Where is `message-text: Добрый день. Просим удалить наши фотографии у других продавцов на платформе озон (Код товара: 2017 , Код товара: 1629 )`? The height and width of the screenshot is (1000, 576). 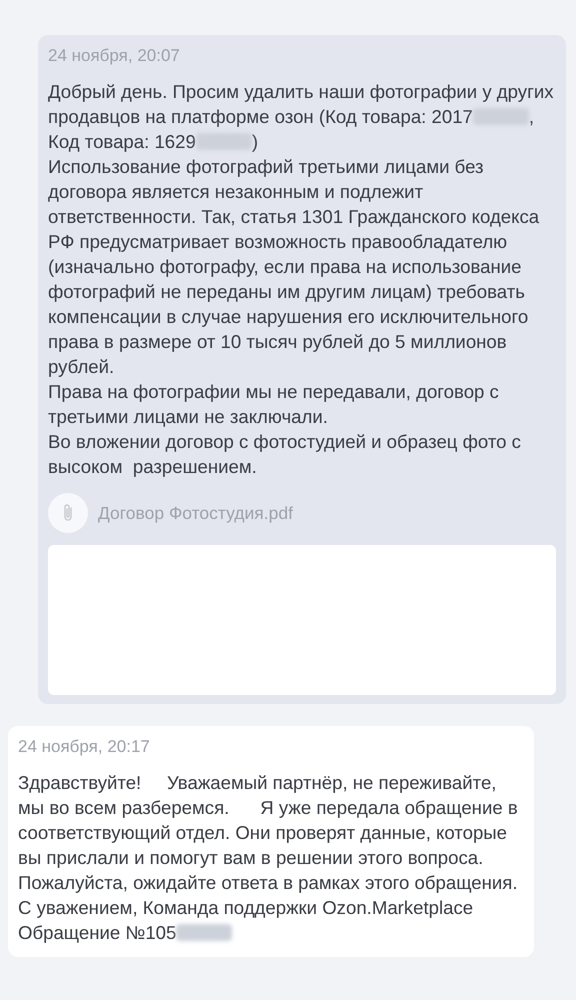 message-text: Добрый день. Просим удалить наши фотографии у других продавцов на платформе озон (Код товара: 2017 , Код товара: 1629 ) is located at coordinates (301, 117).